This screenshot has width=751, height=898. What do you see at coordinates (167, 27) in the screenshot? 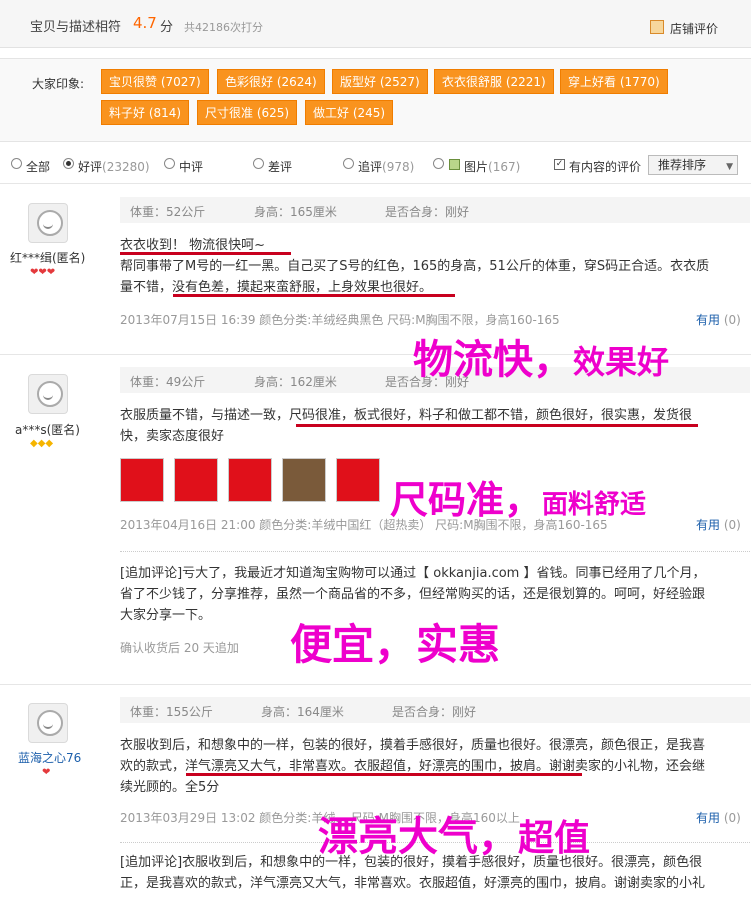
I see `rating-score-unit: 分` at bounding box center [167, 27].